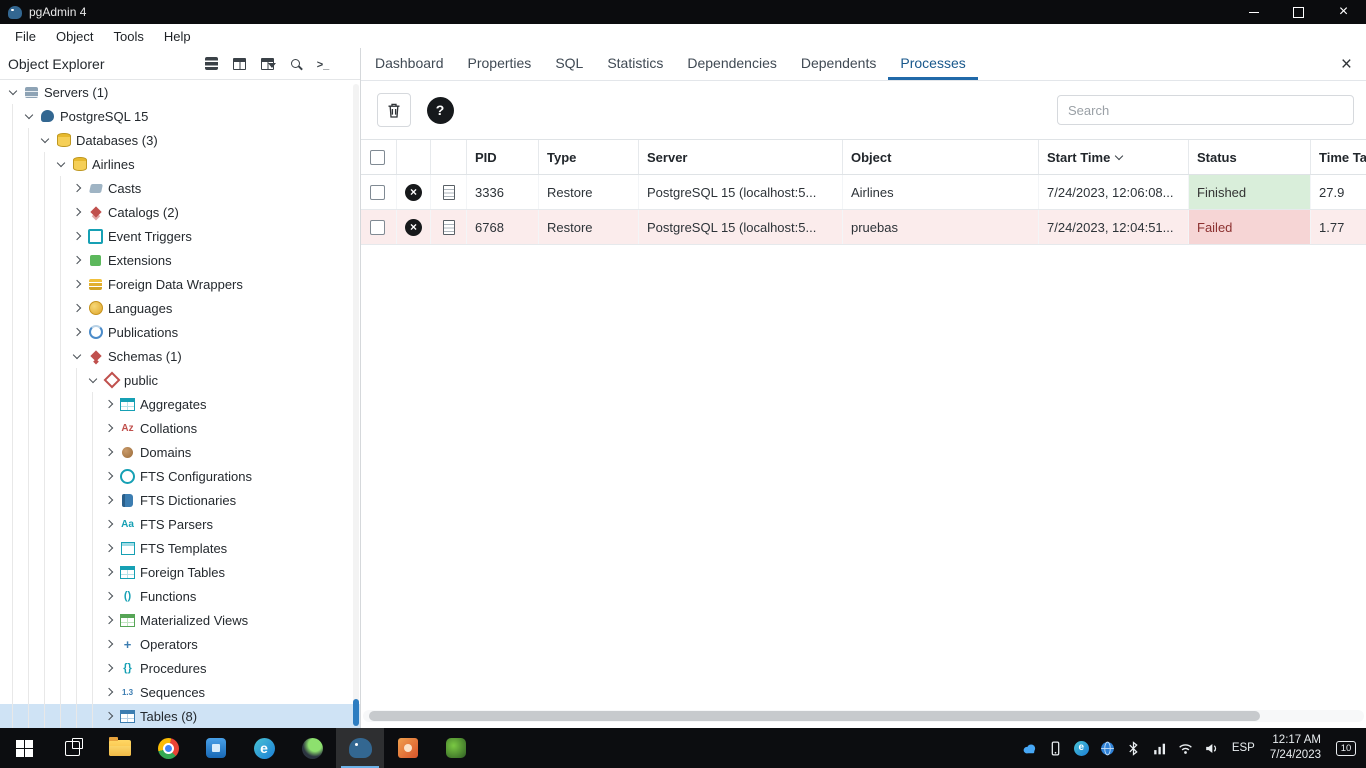  Describe the element at coordinates (180, 596) in the screenshot. I see `tree-item-functions: () Functions` at that location.